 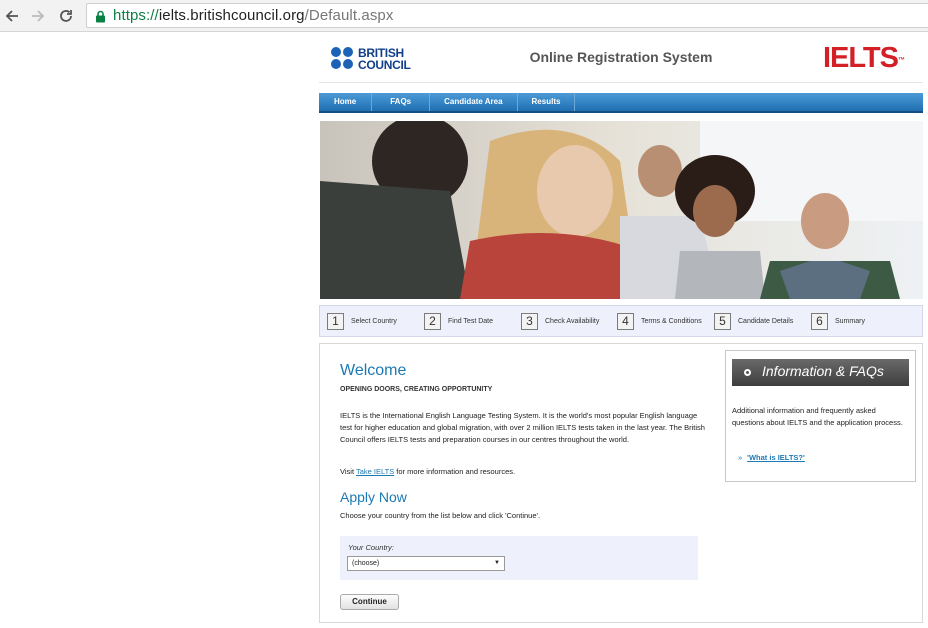 What do you see at coordinates (231, 15) in the screenshot?
I see `url-host: ielts.britishcouncil.org` at bounding box center [231, 15].